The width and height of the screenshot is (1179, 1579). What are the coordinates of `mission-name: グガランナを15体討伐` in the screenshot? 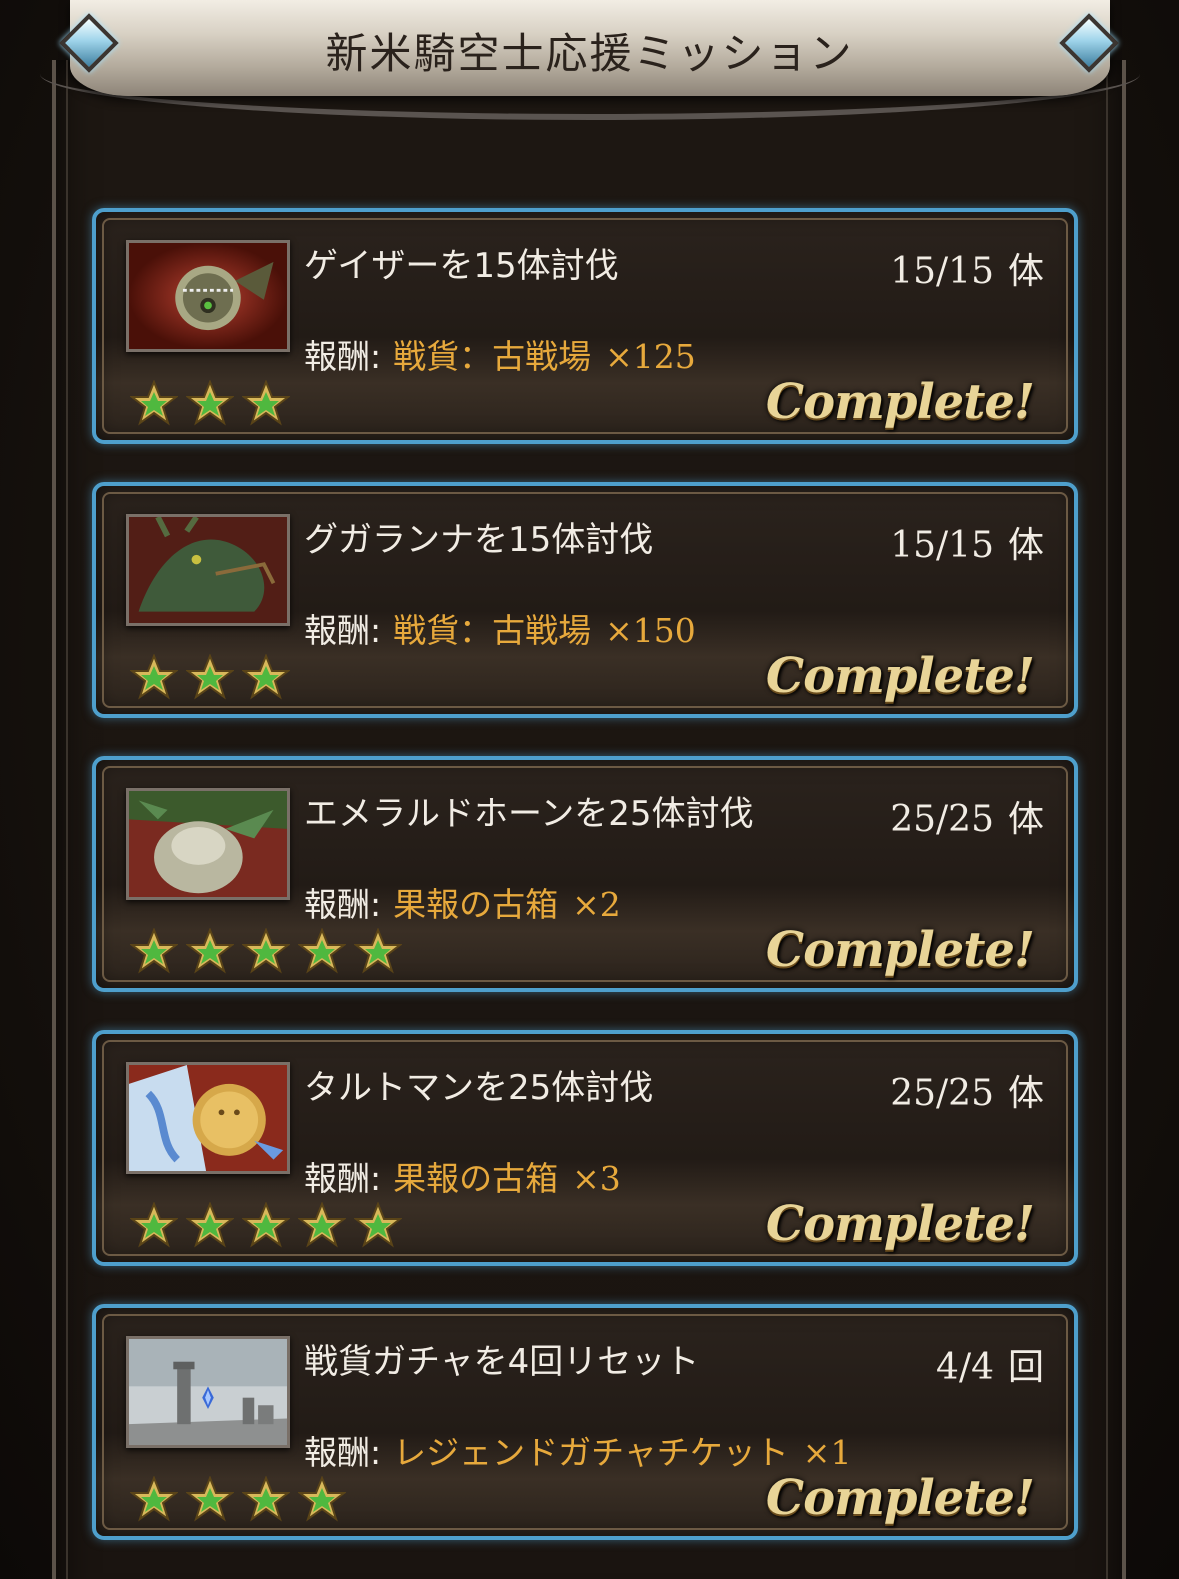 It's located at (479, 540).